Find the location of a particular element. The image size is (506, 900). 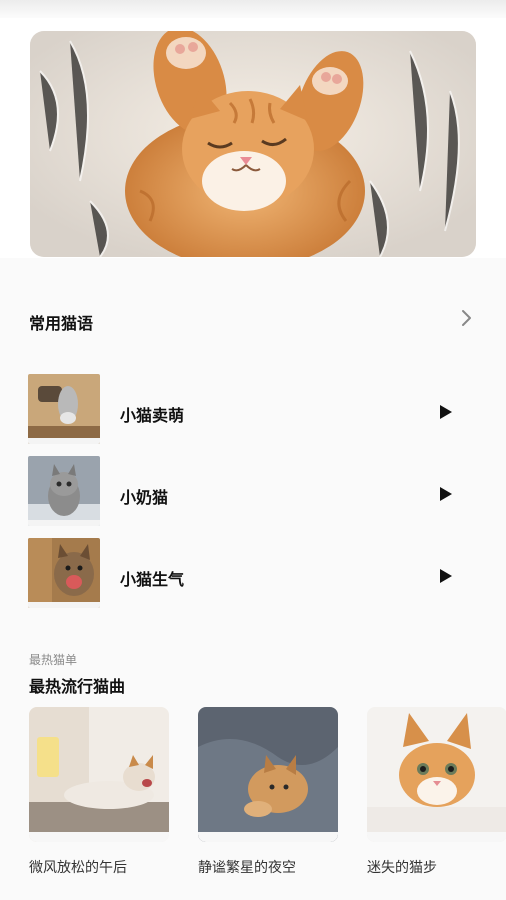

playlist-card: 静谧繁星的夜空 is located at coordinates (268, 797).